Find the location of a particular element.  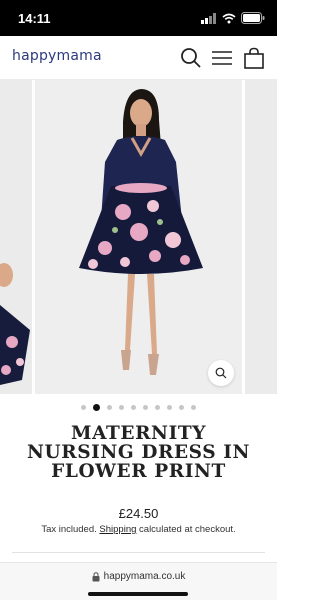

tax-prefix: Tax included. is located at coordinates (69, 529).